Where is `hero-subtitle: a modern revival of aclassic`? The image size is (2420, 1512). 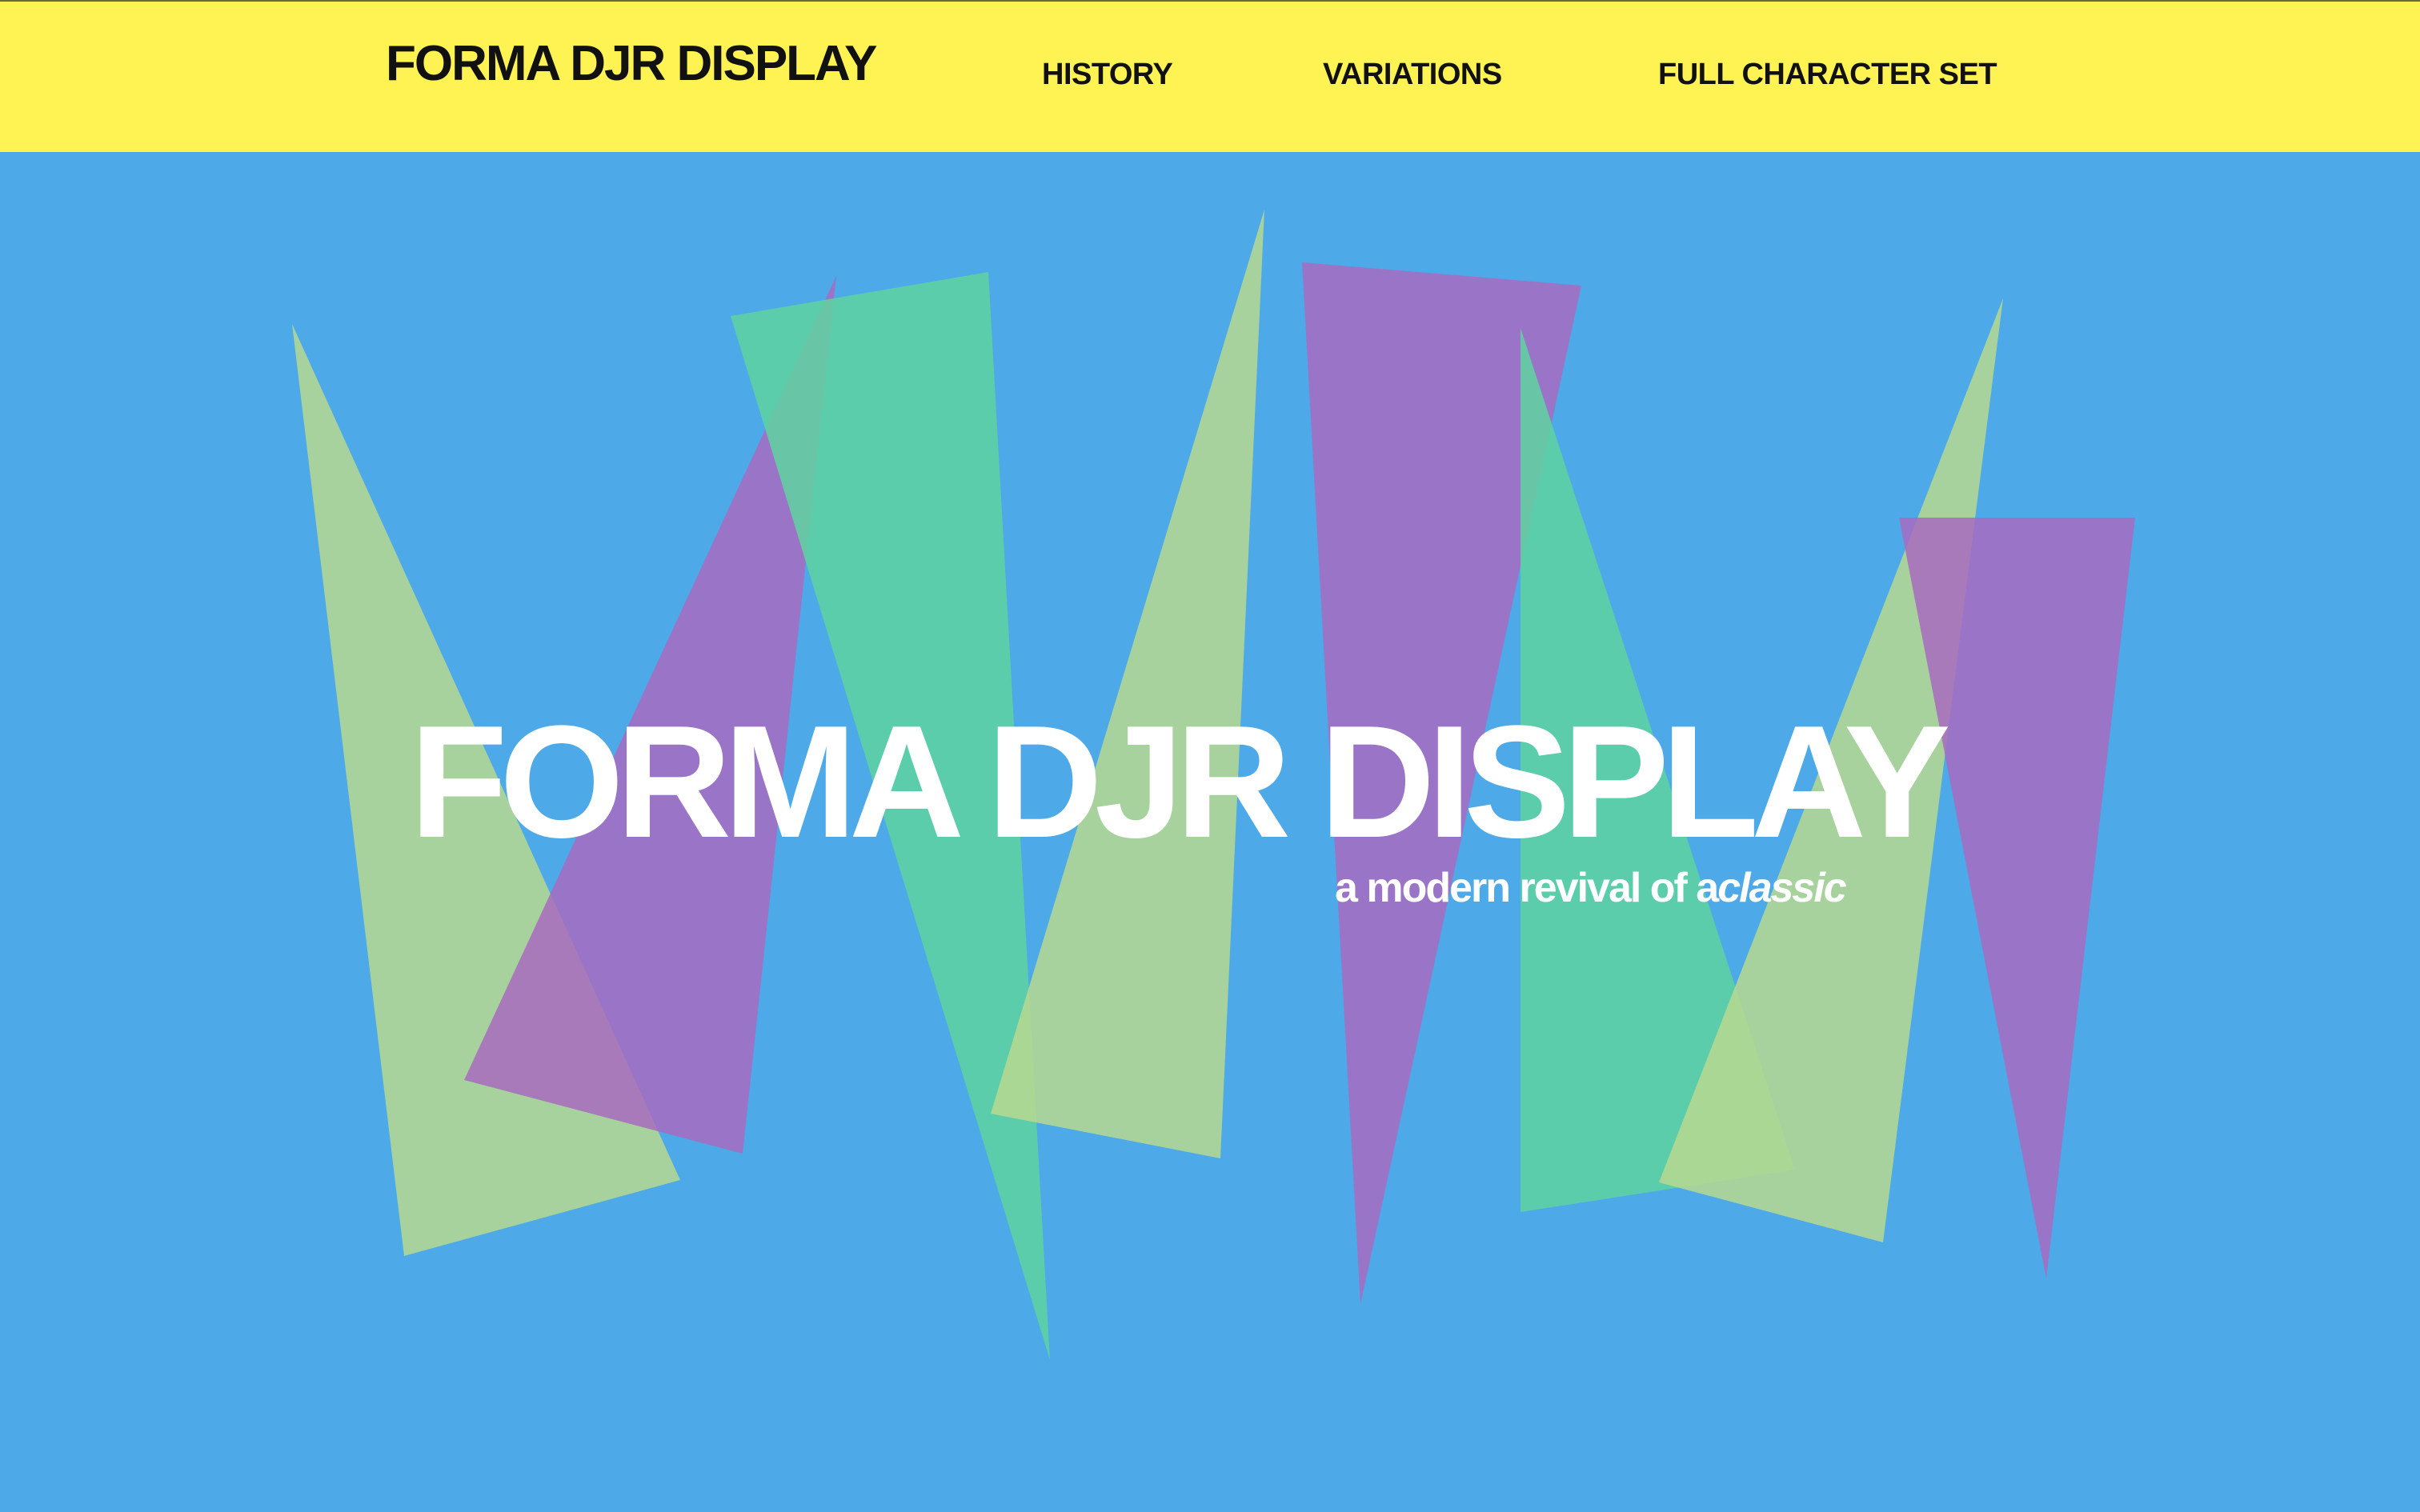 hero-subtitle: a modern revival of aclassic is located at coordinates (1591, 888).